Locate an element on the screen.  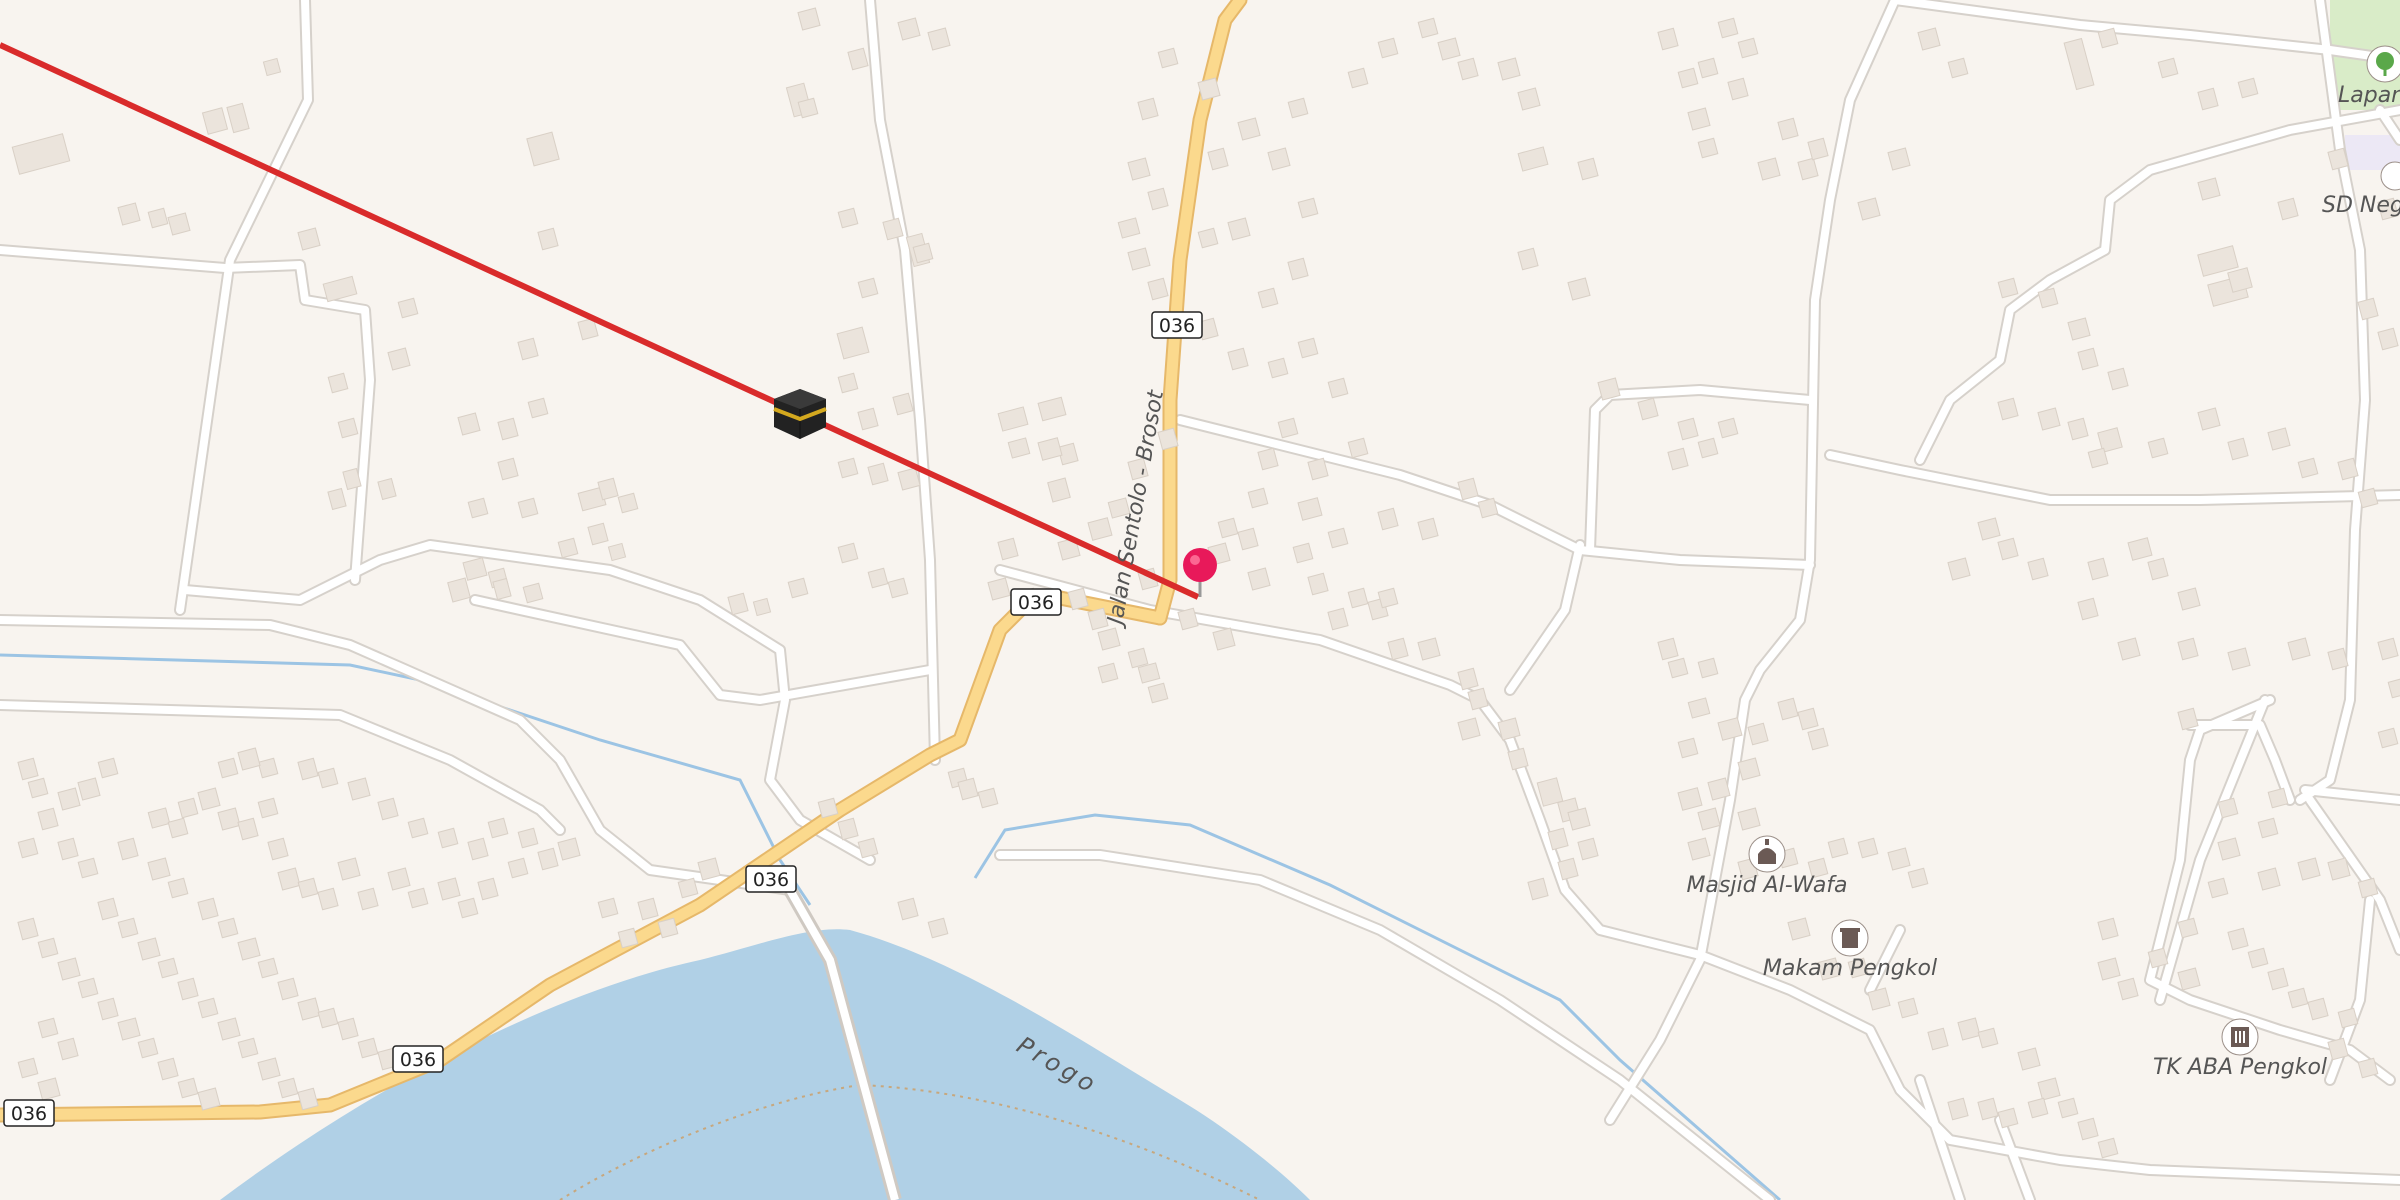
cemetery-icon is located at coordinates (1850, 938).